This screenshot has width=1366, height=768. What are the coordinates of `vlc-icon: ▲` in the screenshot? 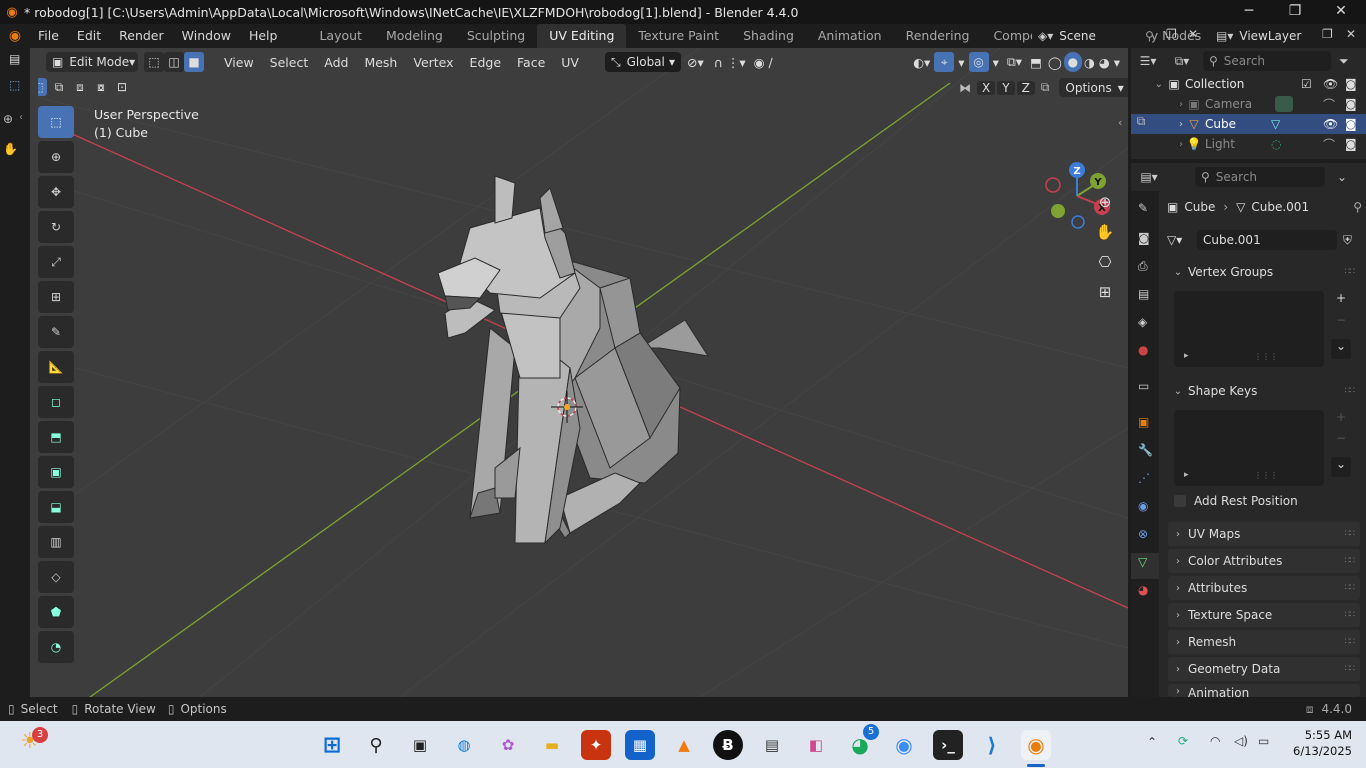 It's located at (684, 745).